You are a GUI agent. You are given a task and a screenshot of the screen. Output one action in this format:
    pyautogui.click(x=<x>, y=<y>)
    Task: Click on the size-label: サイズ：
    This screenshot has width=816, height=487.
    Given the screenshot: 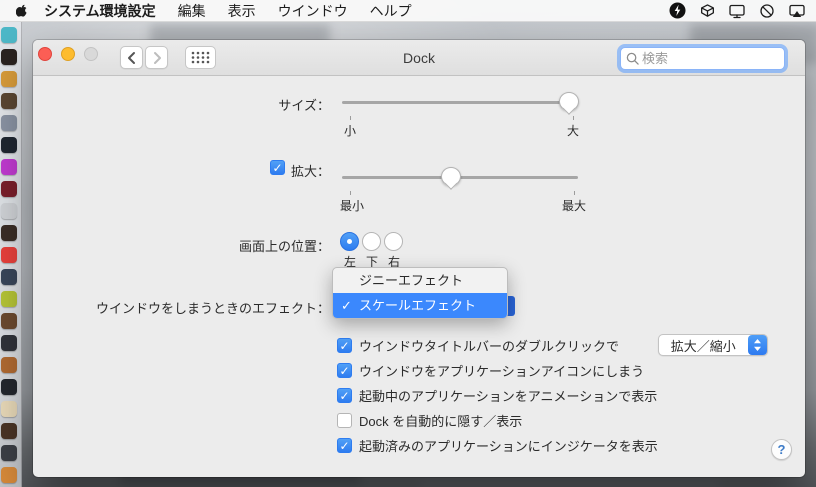 What is the action you would take?
    pyautogui.click(x=304, y=105)
    